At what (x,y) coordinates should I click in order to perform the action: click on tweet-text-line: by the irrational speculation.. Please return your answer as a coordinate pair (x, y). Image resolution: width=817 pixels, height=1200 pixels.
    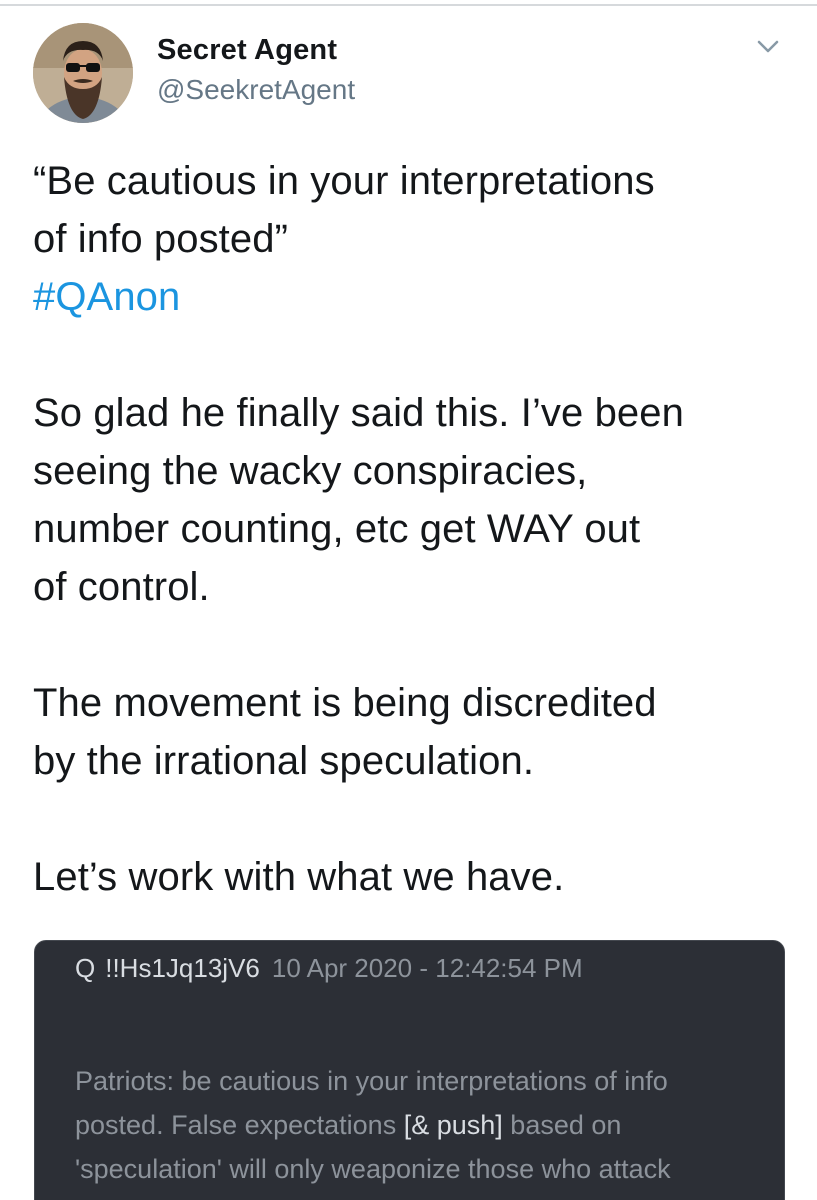
    Looking at the image, I should click on (284, 761).